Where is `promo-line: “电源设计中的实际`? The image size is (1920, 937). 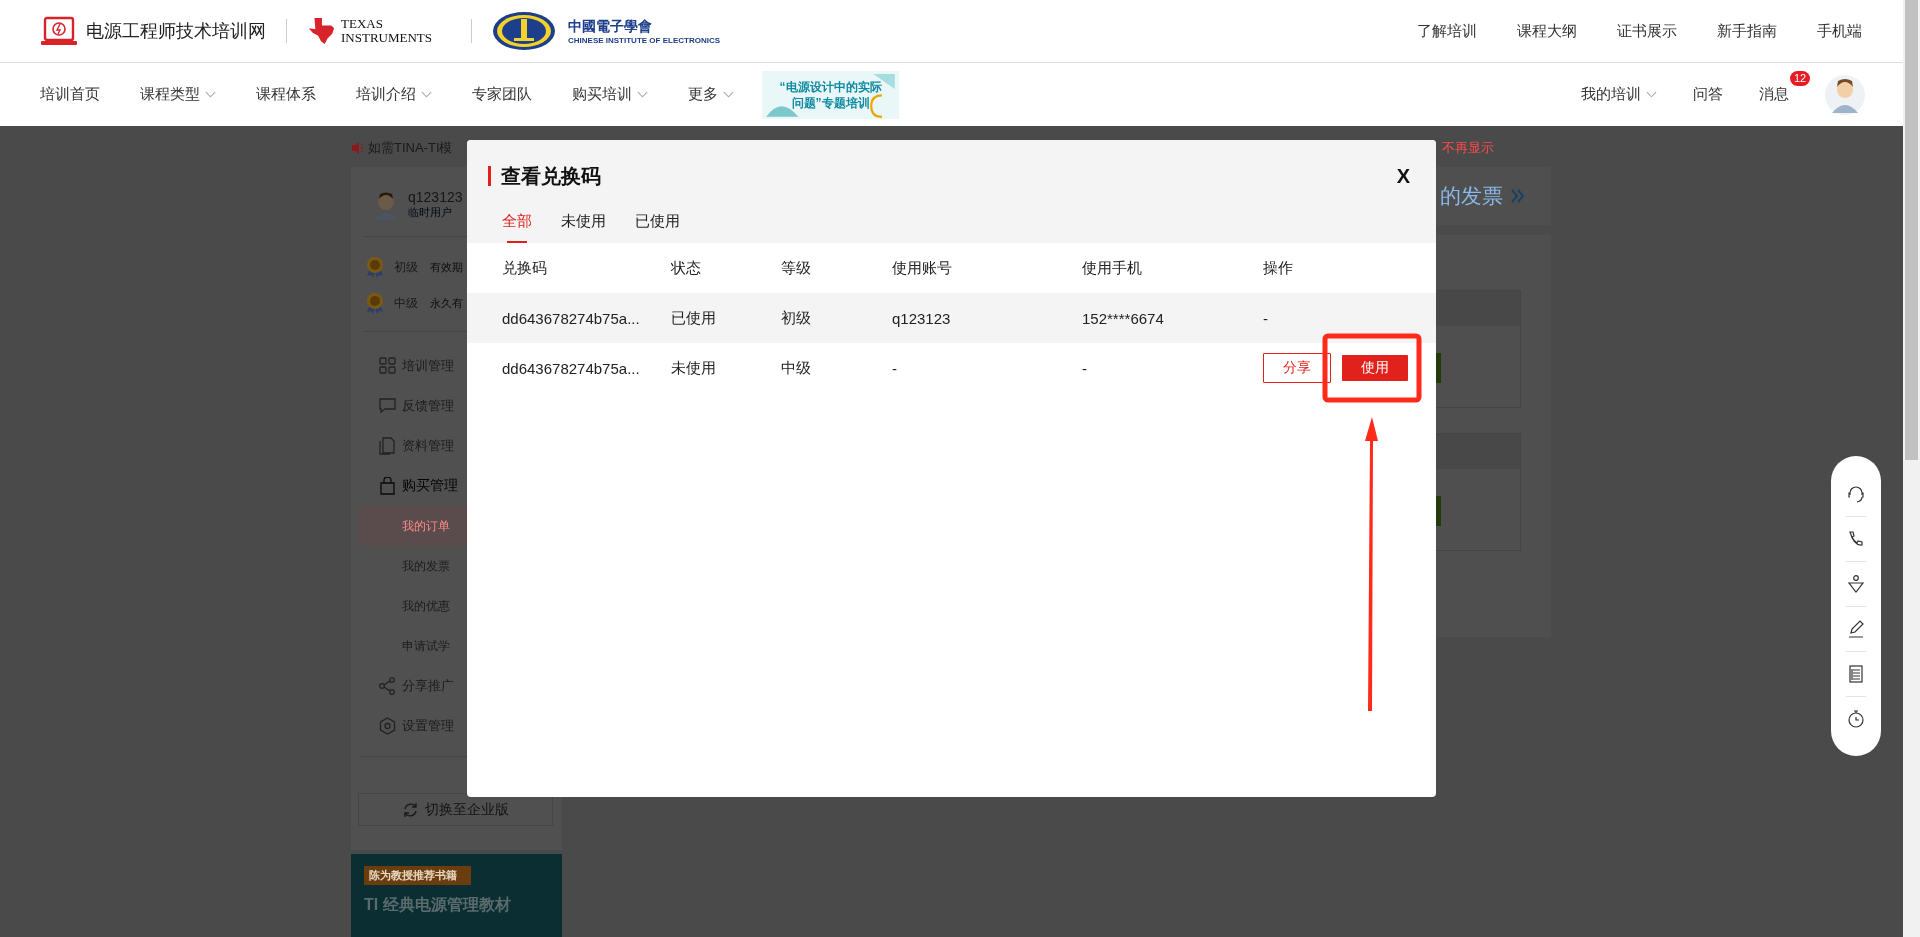 promo-line: “电源设计中的实际 is located at coordinates (830, 86).